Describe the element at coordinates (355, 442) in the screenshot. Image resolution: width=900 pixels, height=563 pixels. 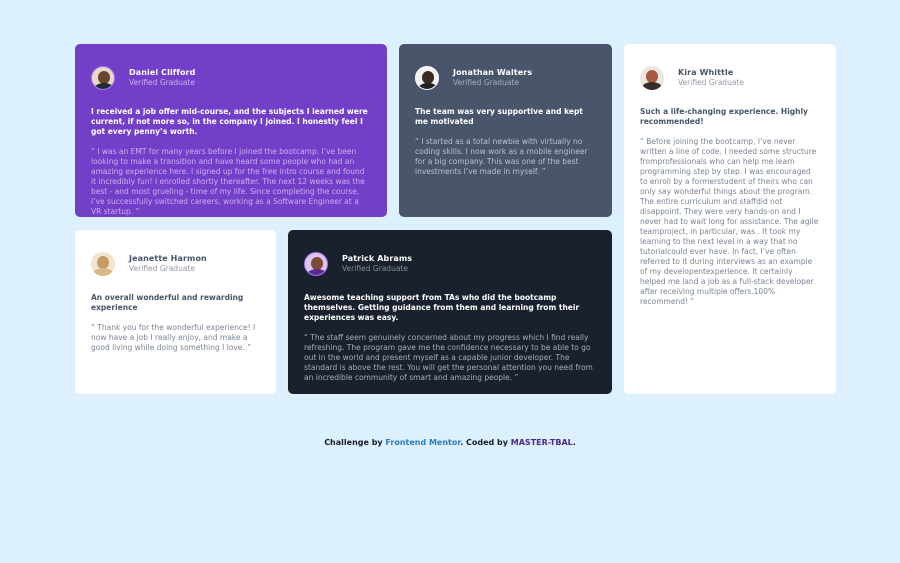
I see `footer-prefix: Challenge by` at that location.